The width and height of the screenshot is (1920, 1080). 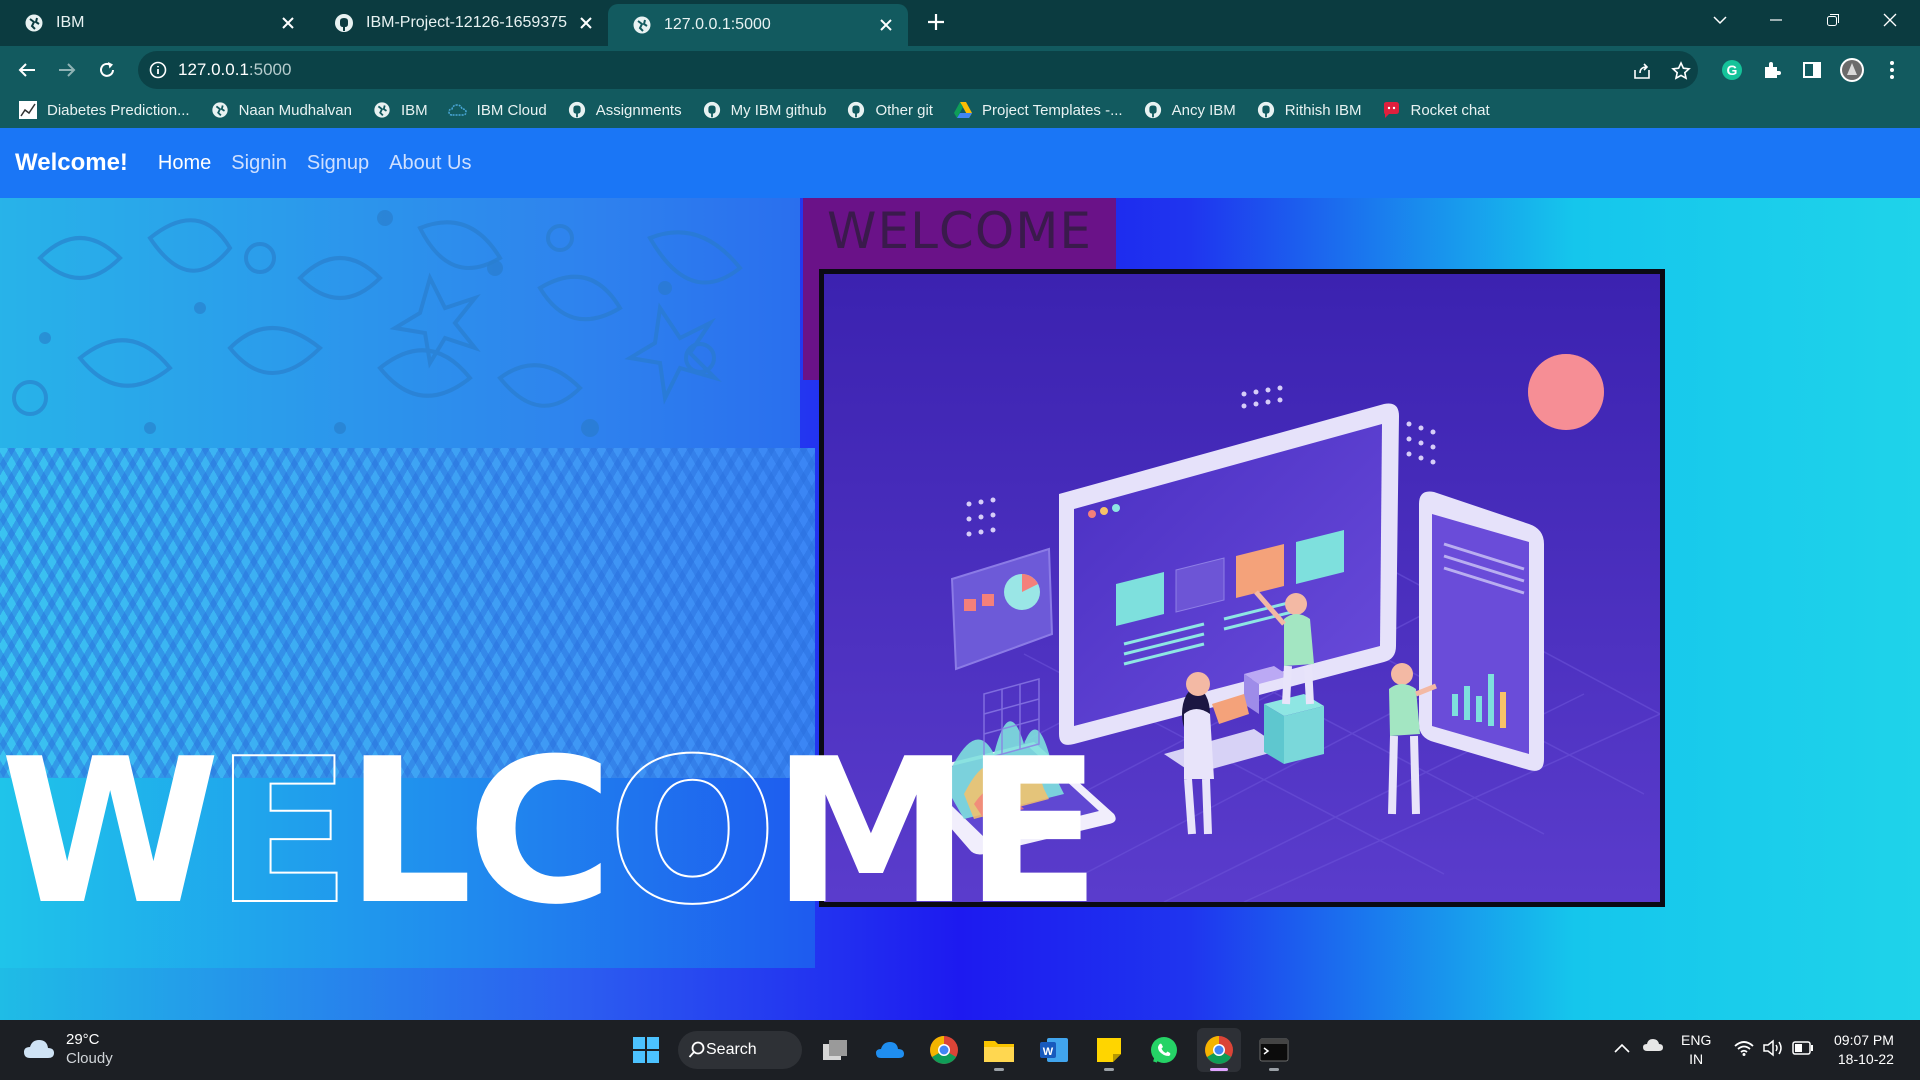 I want to click on tab-github-project: IBM-Project-12126-1659375179/, so click(x=459, y=23).